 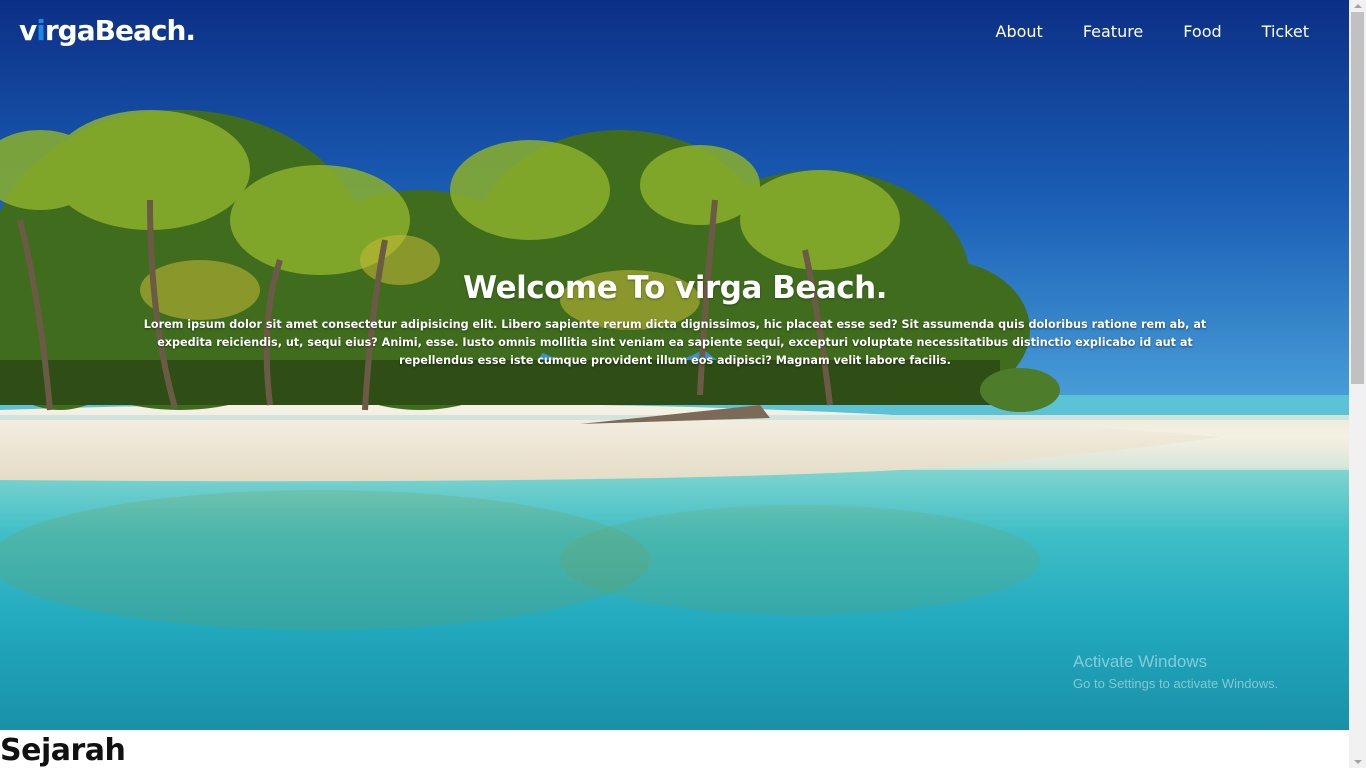 I want to click on scroll-down-arrow-icon, so click(x=1357, y=762).